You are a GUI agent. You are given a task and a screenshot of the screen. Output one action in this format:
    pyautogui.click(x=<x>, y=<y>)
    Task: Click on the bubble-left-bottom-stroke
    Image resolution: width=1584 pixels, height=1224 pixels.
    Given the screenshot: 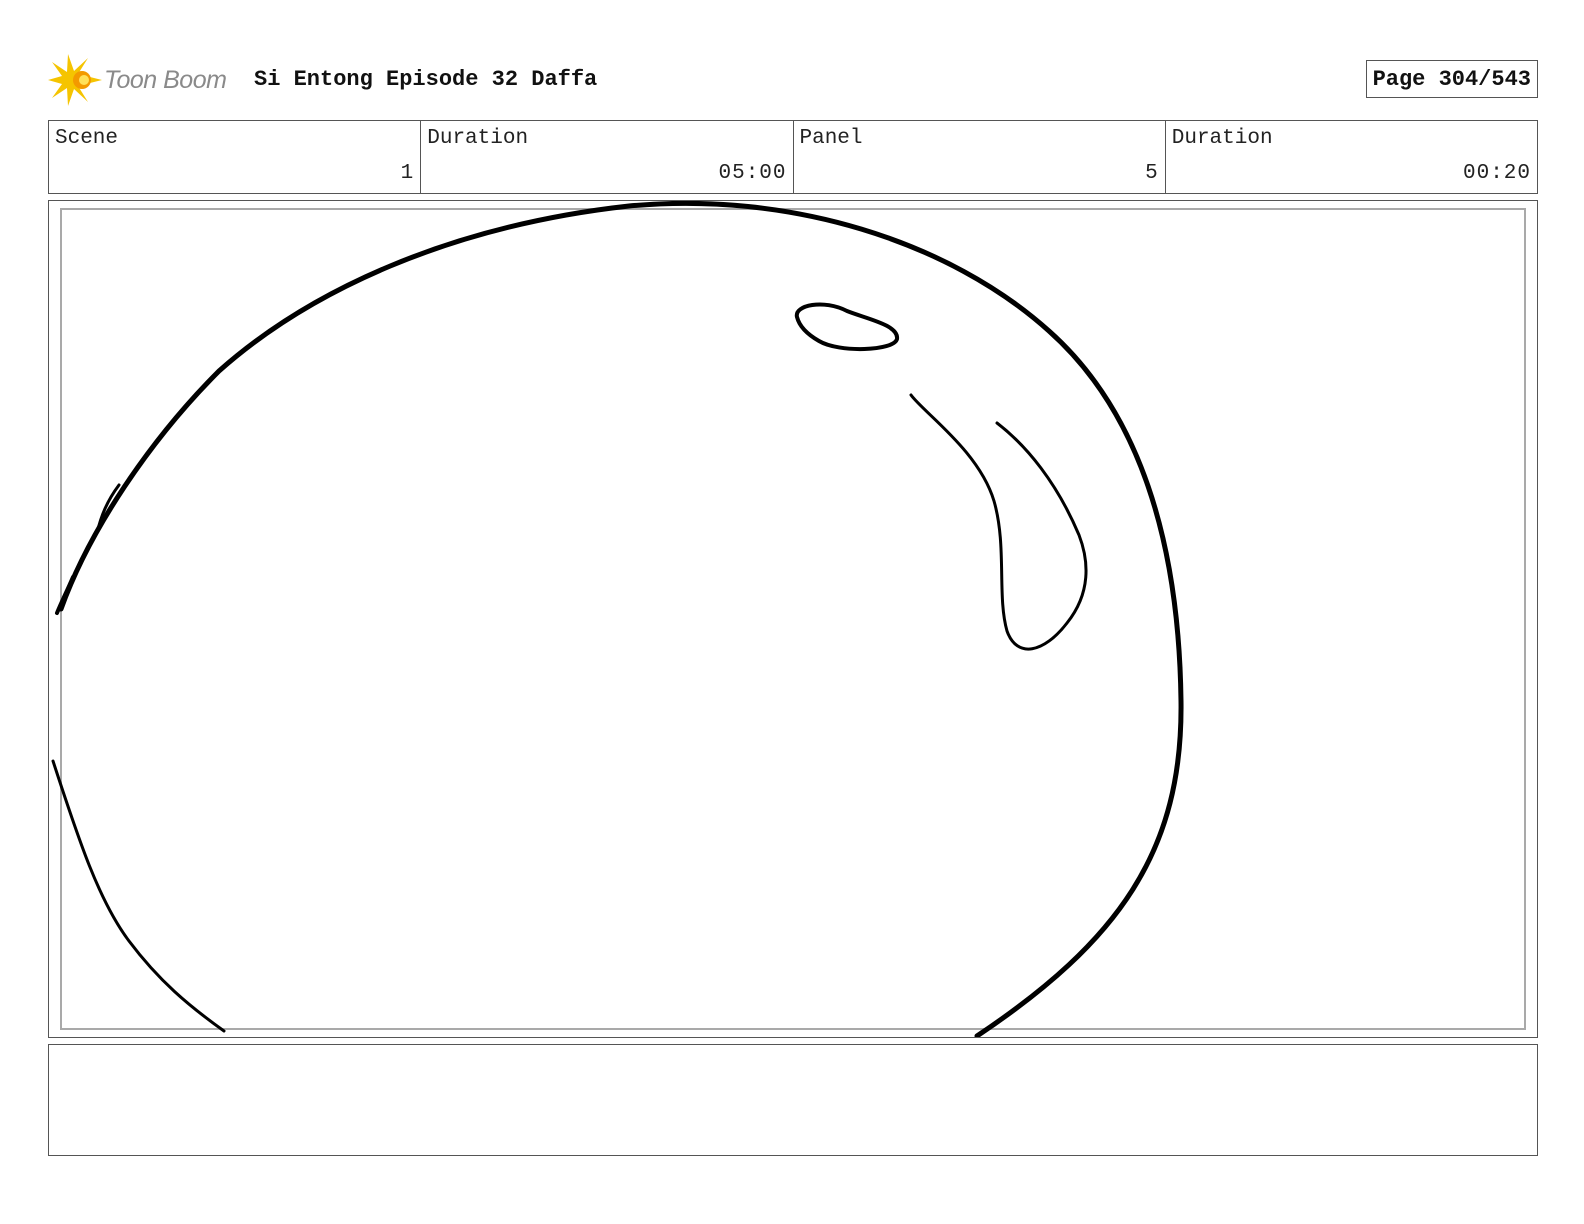 What is the action you would take?
    pyautogui.click(x=138, y=896)
    